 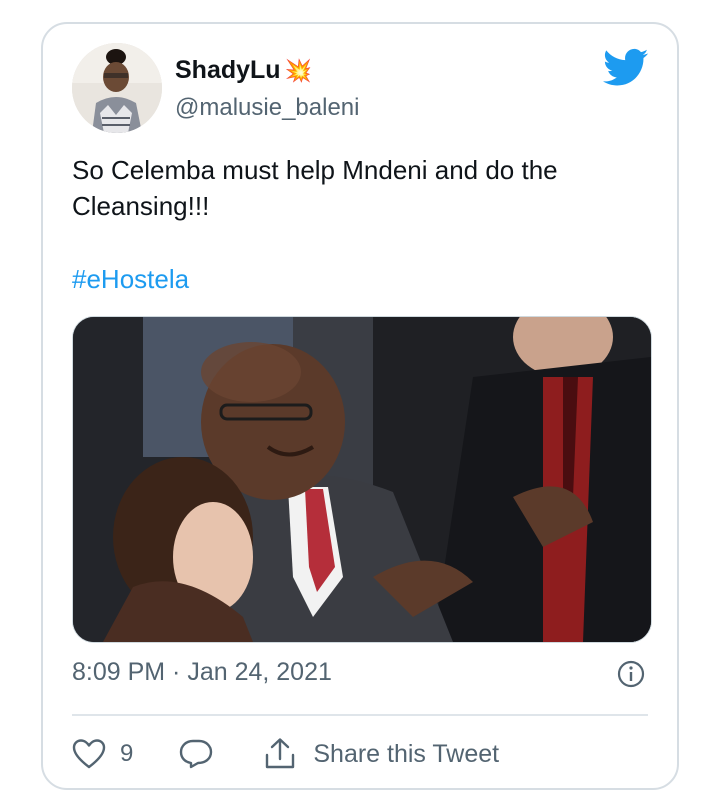 I want to click on tweet-timestamp: 8:09 PM · Jan 24, 2021, so click(x=202, y=672).